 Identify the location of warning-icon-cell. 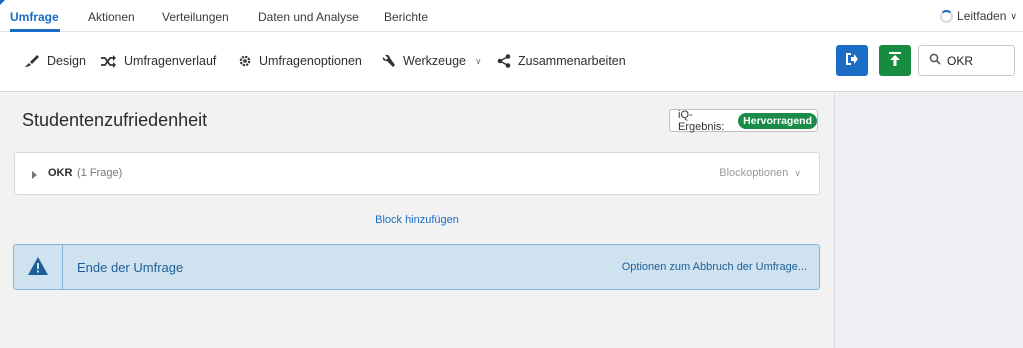
(38, 267).